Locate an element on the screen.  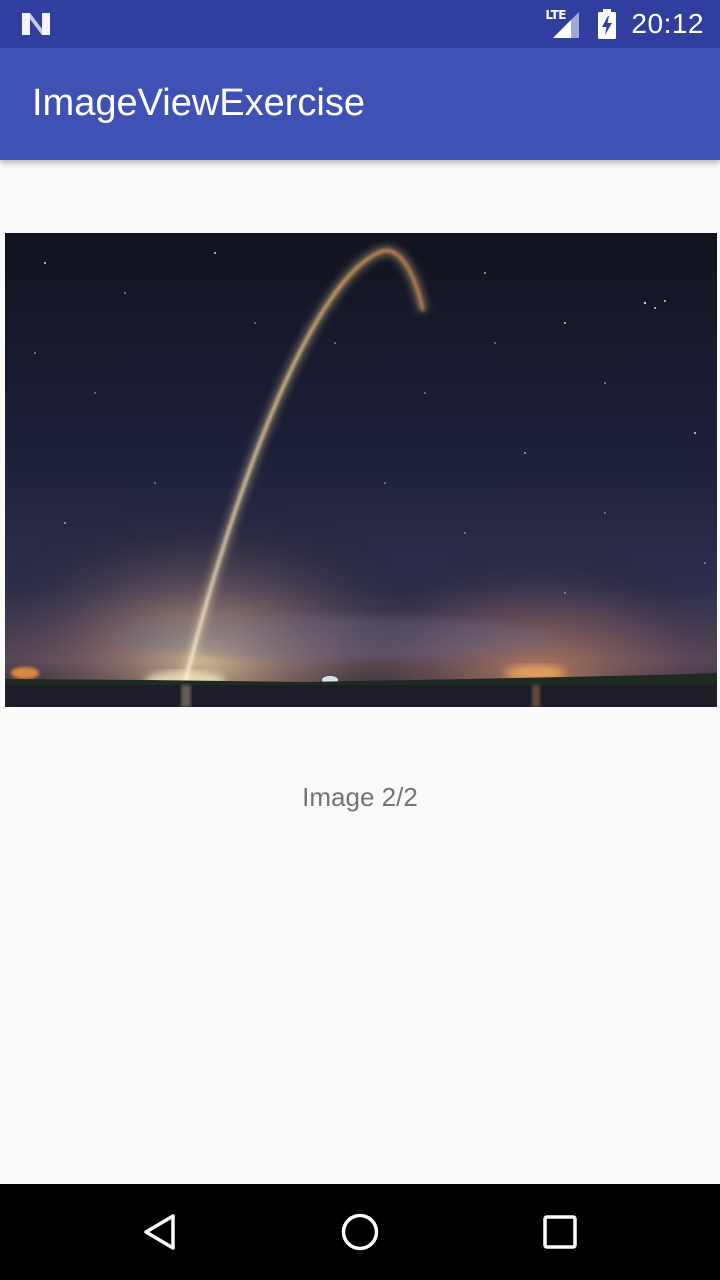
android-n-notification-icon is located at coordinates (36, 24).